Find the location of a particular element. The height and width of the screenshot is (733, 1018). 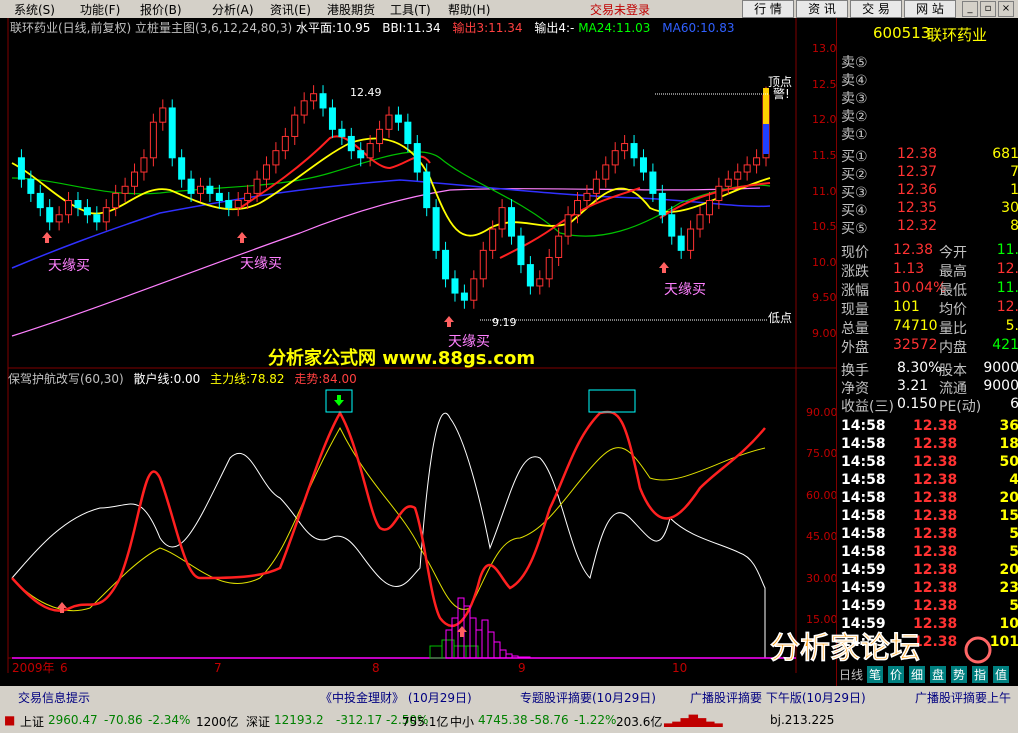

price-tick: 9.00 is located at coordinates (824, 333).